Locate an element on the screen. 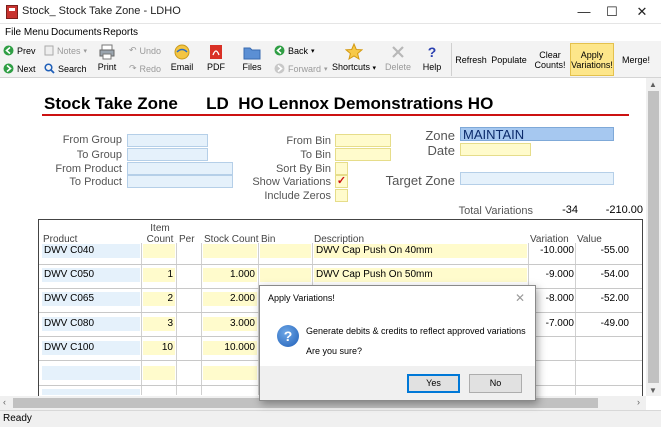 The width and height of the screenshot is (661, 427). grid-stock-cell: 10.000 is located at coordinates (230, 348).